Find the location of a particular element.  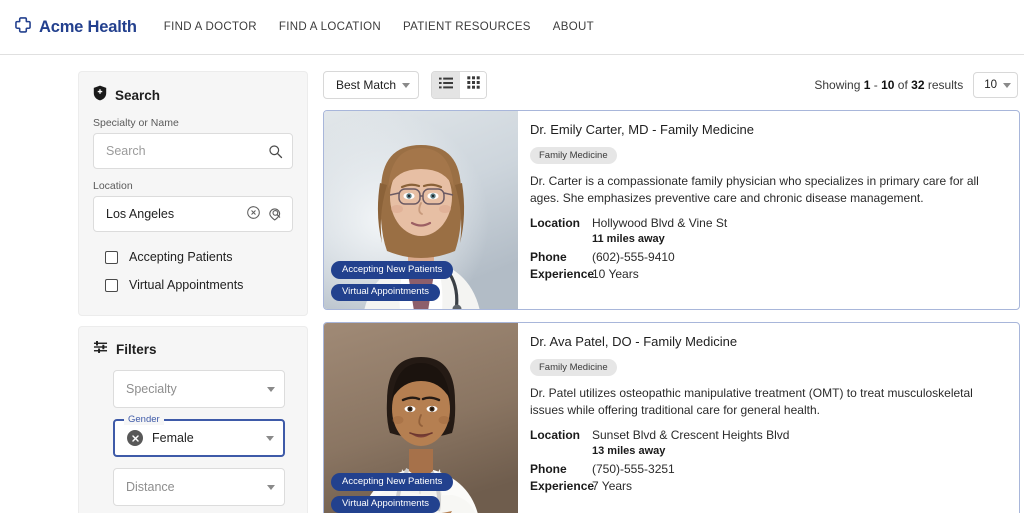

filters-panel-header: Filters is located at coordinates (193, 349).